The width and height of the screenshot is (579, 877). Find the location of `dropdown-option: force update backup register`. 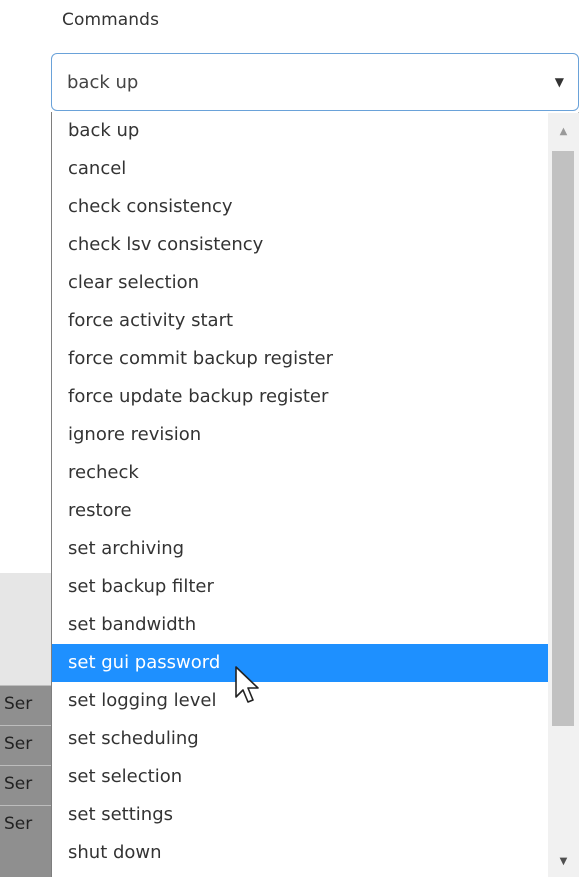

dropdown-option: force update backup register is located at coordinates (300, 397).